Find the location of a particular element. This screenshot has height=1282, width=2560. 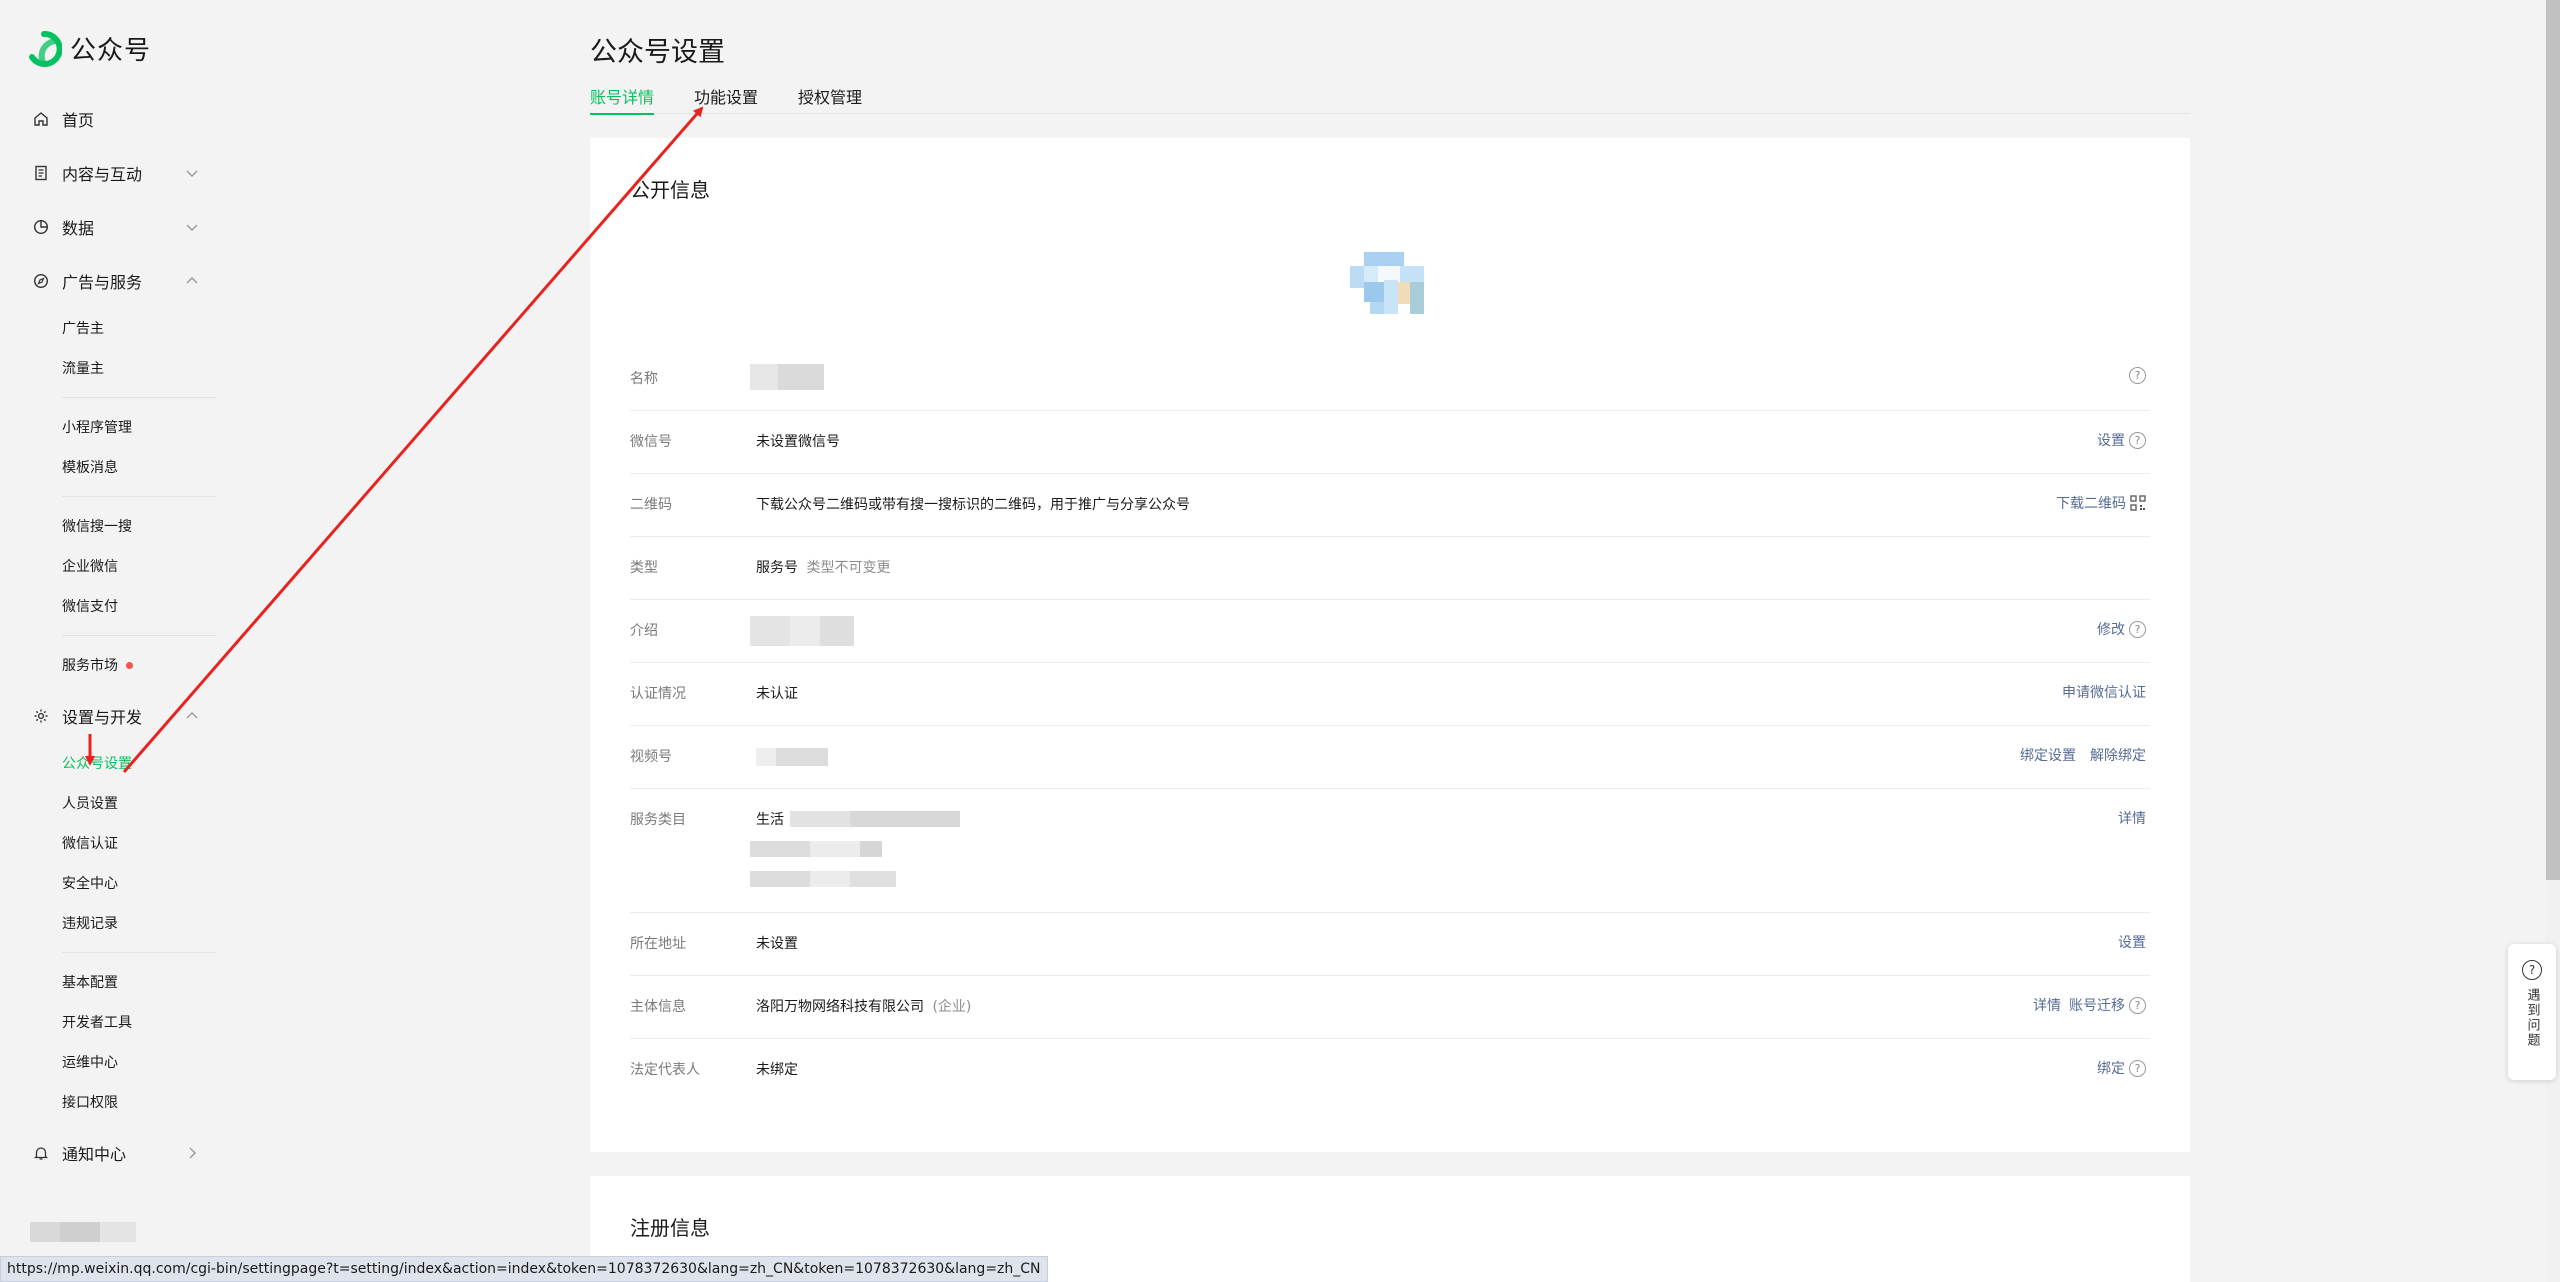

row-label: 名称 is located at coordinates (644, 379).